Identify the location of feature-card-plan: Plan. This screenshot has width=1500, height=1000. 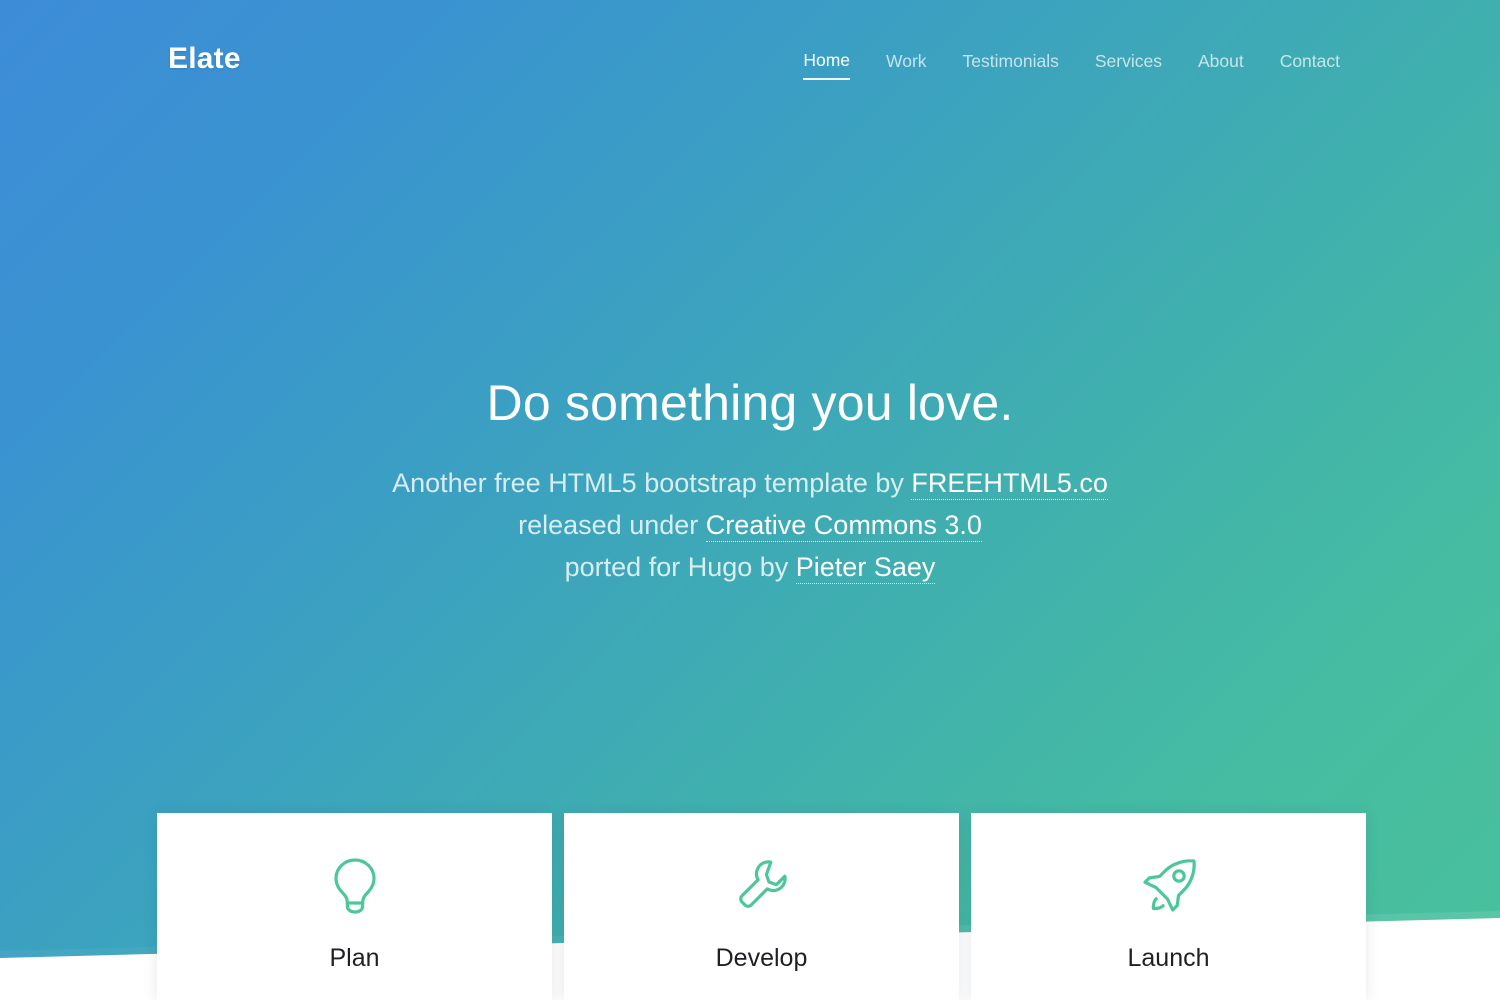
(354, 906).